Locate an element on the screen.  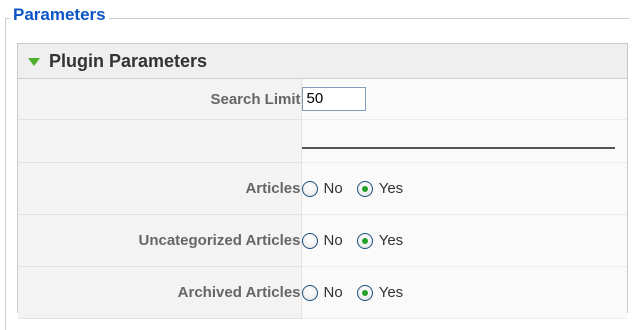
uncategorized-articles-label: Uncategorized Articles is located at coordinates (160, 240).